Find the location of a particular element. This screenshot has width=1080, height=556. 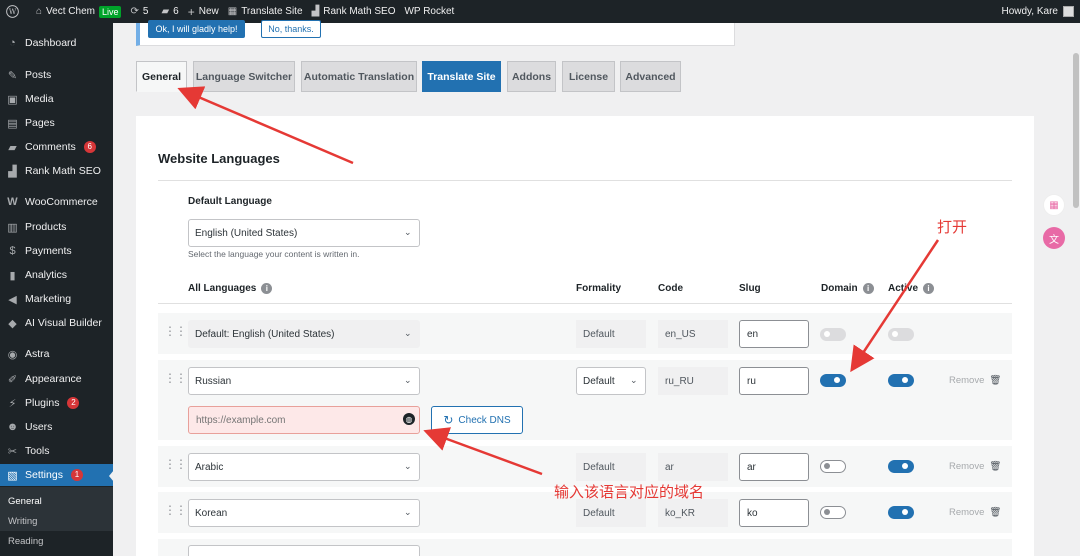

wp-rocket-label: WP Rocket is located at coordinates (429, 11).